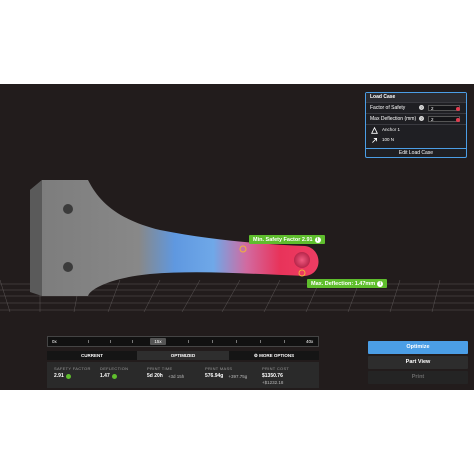 Image resolution: width=474 pixels, height=474 pixels. Describe the element at coordinates (54, 341) in the screenshot. I see `timeline-start-label: 0x` at that location.